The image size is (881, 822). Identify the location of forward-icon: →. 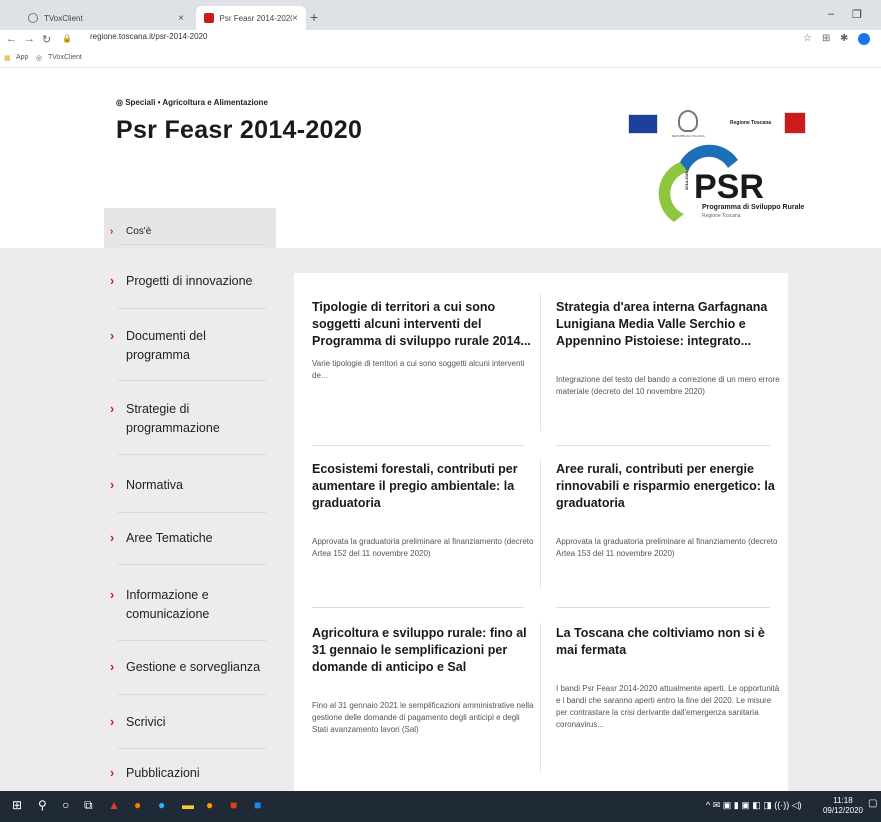
(29, 39).